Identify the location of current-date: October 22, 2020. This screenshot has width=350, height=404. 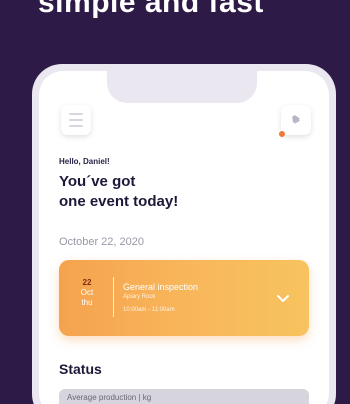
(102, 242).